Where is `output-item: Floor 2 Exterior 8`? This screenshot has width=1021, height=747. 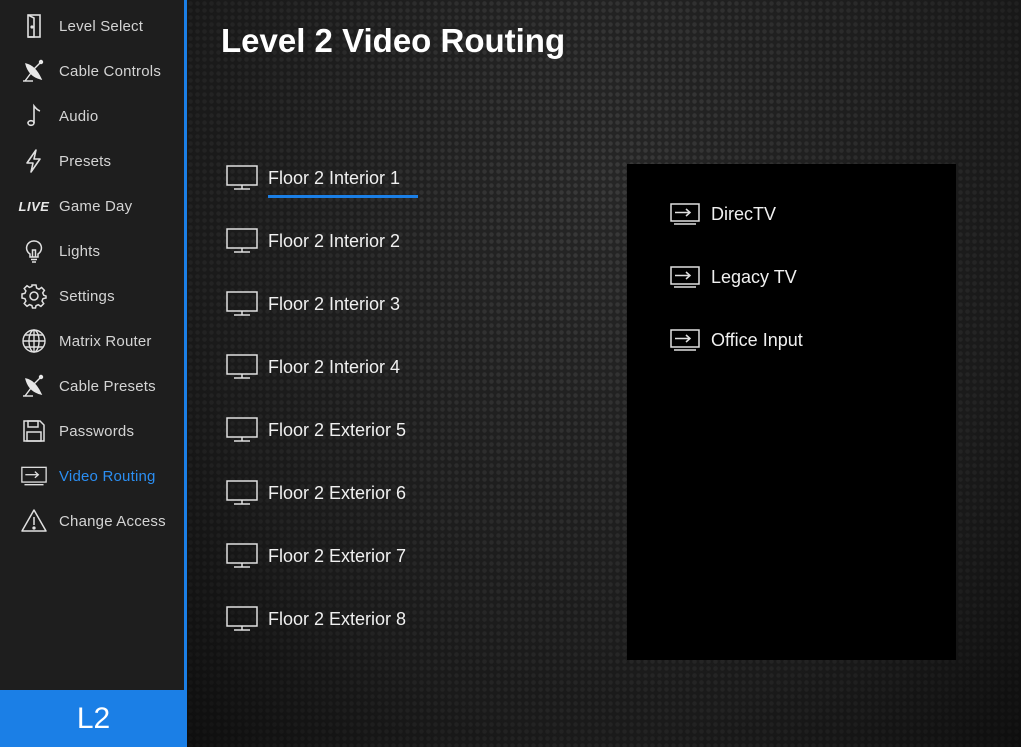
output-item: Floor 2 Exterior 8 is located at coordinates (315, 619).